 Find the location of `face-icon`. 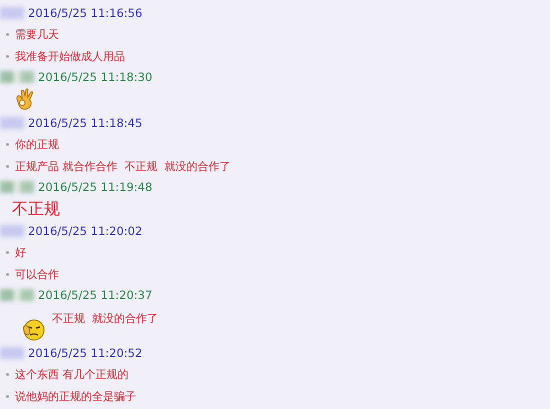

face-icon is located at coordinates (34, 329).